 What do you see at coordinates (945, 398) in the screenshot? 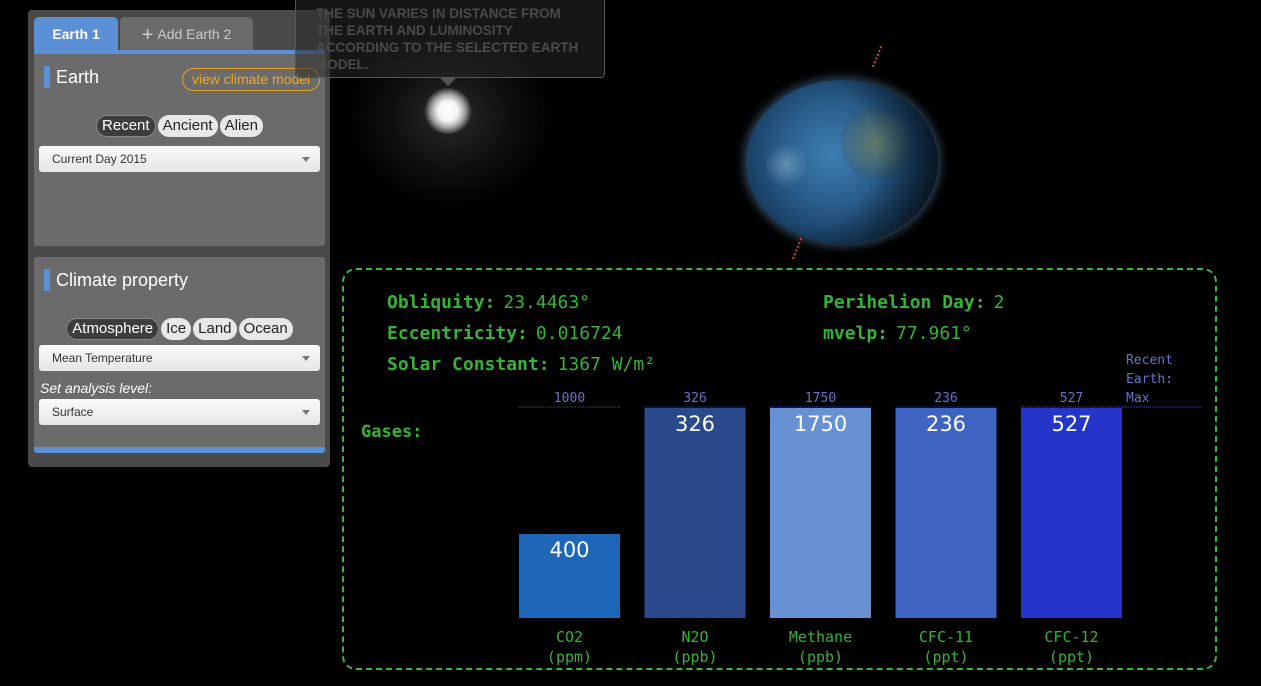
I see `bar-max-label: 236` at bounding box center [945, 398].